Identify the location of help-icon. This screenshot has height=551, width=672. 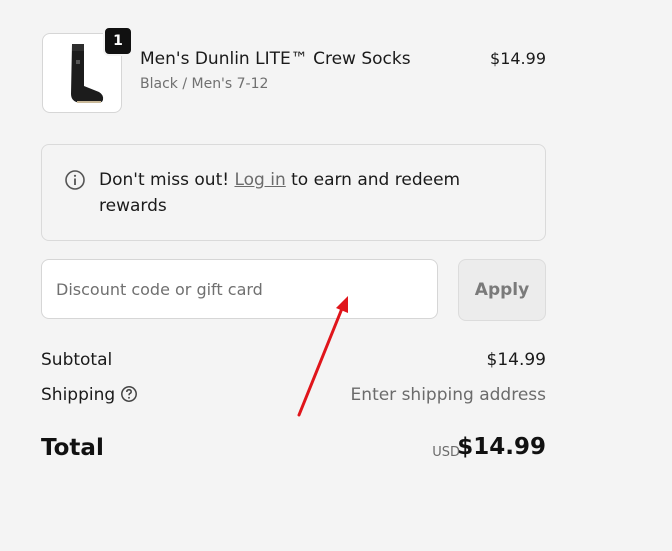
(129, 396).